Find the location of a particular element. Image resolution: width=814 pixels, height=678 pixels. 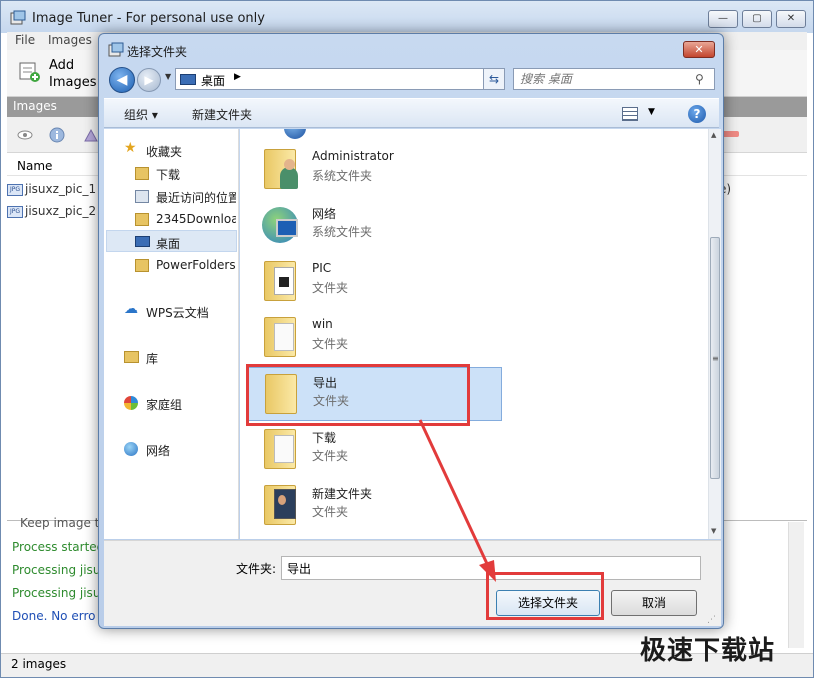

add-images-button: Add Images is located at coordinates (56, 74).